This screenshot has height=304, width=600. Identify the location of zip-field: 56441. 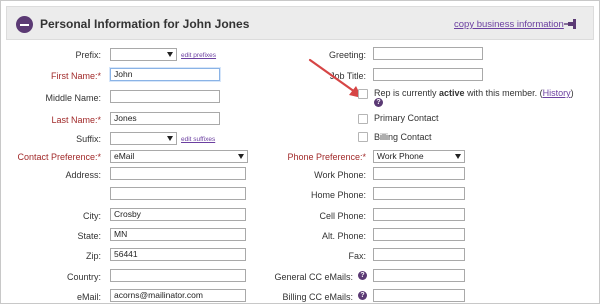
(178, 254).